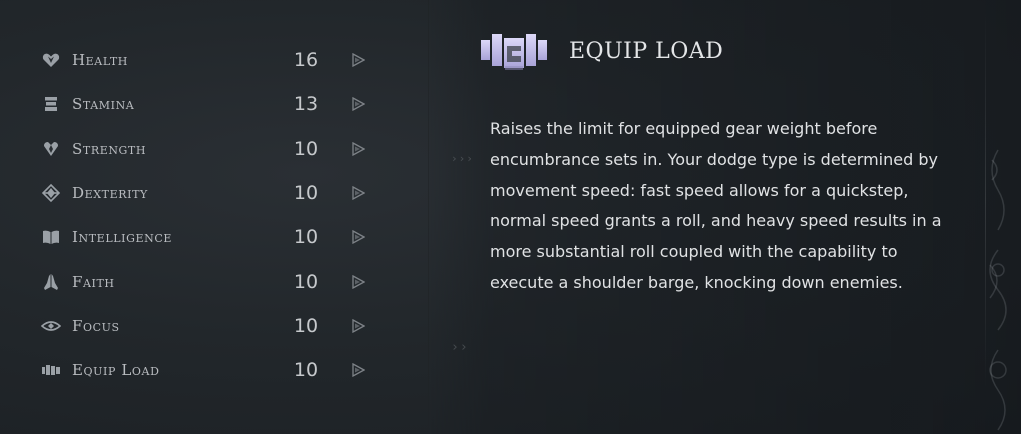 Image resolution: width=1021 pixels, height=434 pixels. I want to click on stat-row-dexterity: Dexterity 10, so click(210, 193).